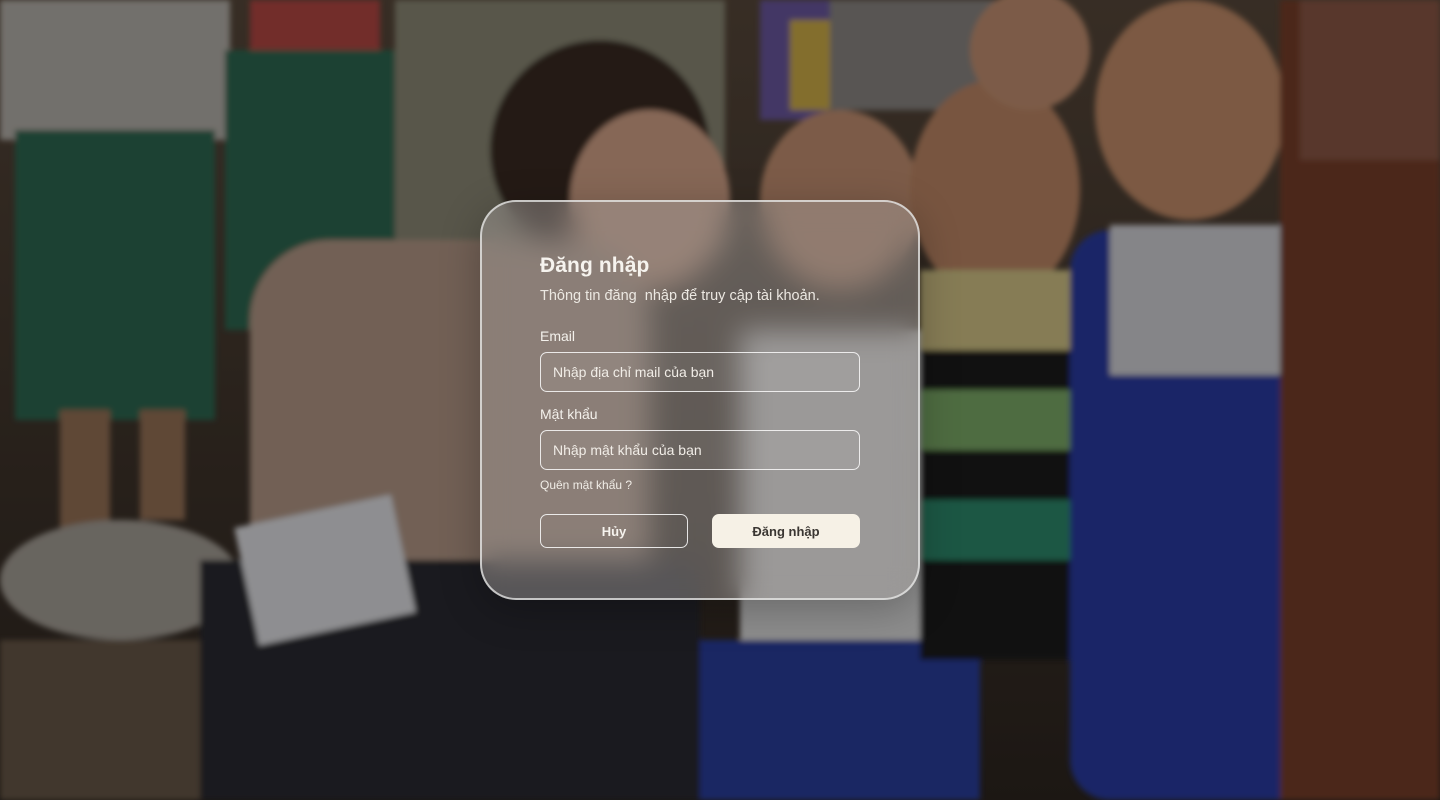 This screenshot has width=1440, height=800. What do you see at coordinates (558, 336) in the screenshot?
I see `email-label: Email` at bounding box center [558, 336].